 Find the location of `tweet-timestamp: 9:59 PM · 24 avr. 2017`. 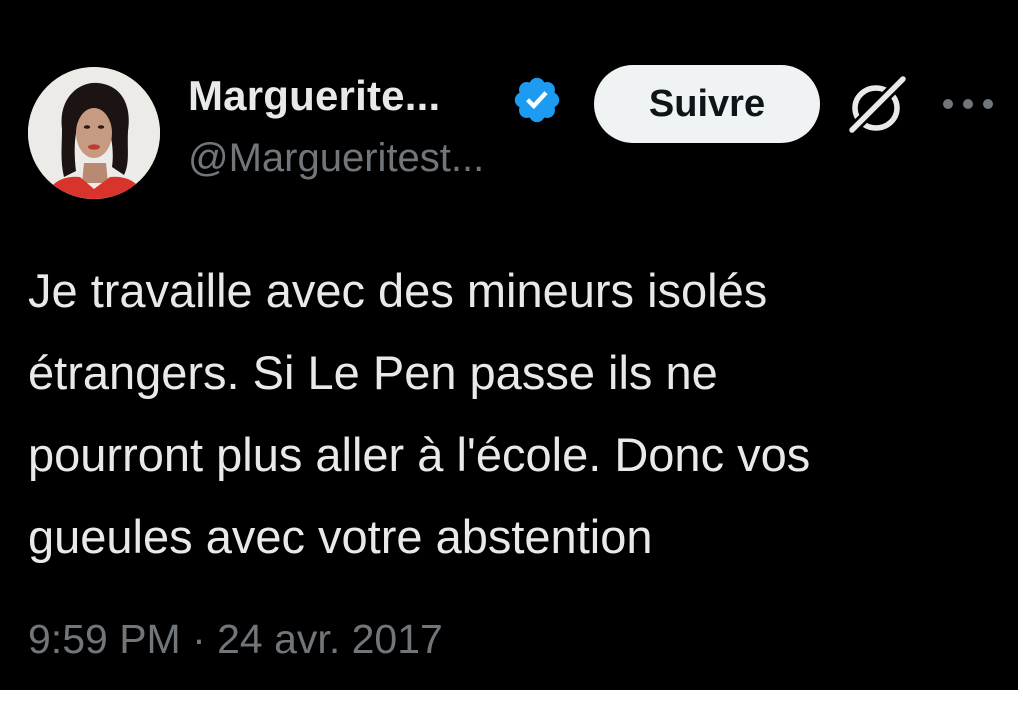

tweet-timestamp: 9:59 PM · 24 avr. 2017 is located at coordinates (235, 639).